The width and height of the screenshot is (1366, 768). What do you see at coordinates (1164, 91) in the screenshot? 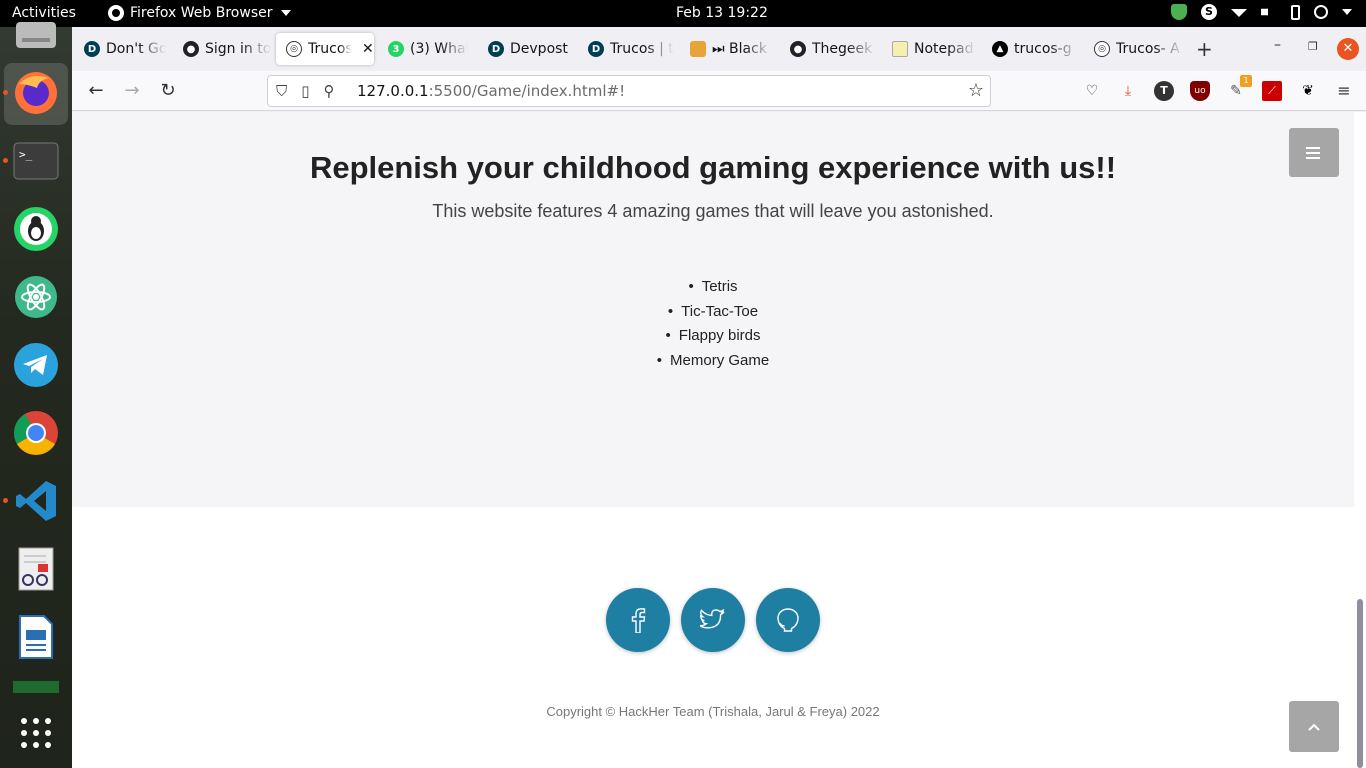
I see `account-icon: T` at bounding box center [1164, 91].